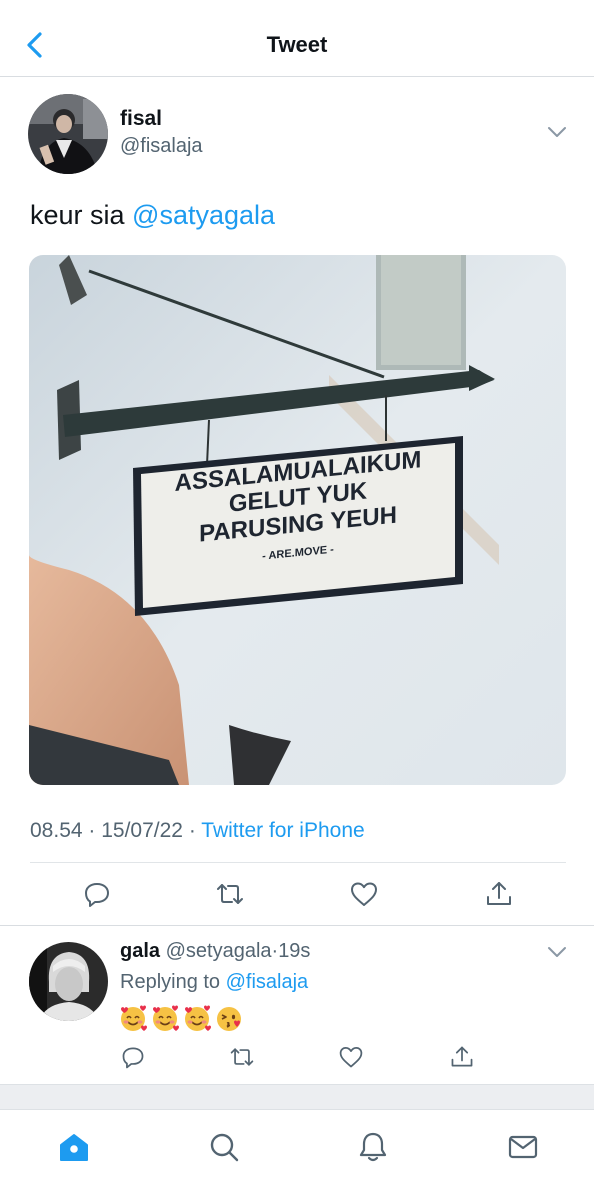  What do you see at coordinates (81, 215) in the screenshot?
I see `tweet-text-body: keur sia` at bounding box center [81, 215].